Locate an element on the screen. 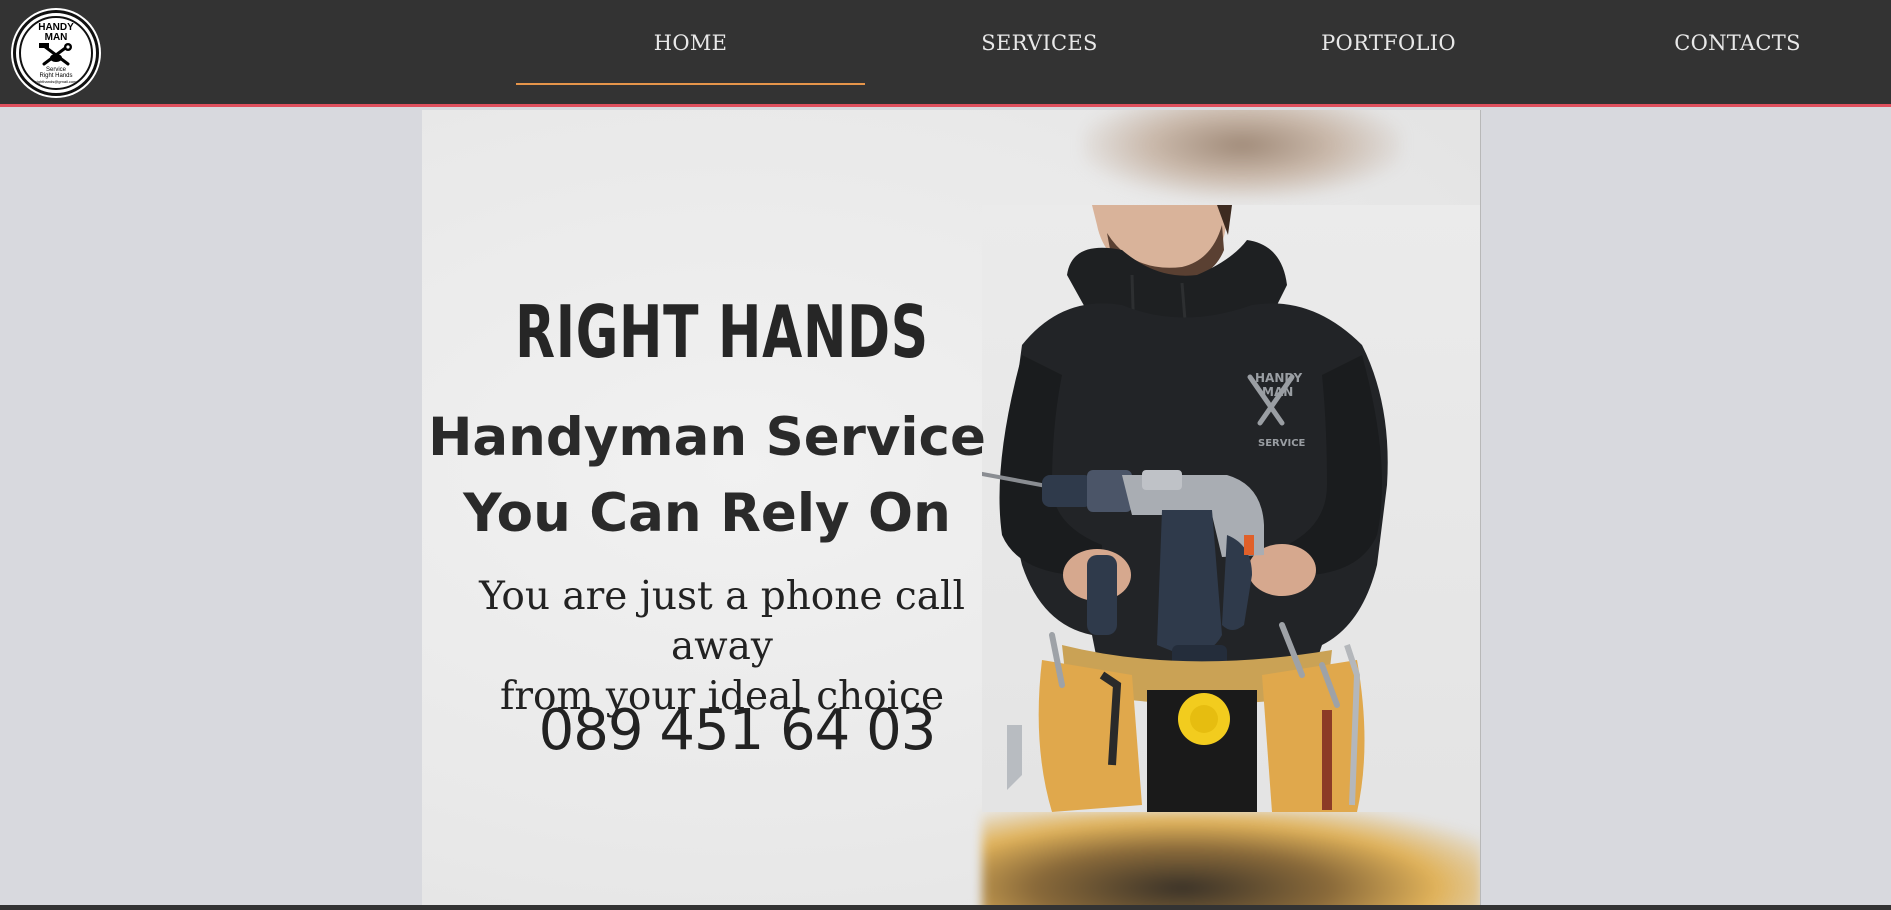 The height and width of the screenshot is (910, 1891). nav-item-portfolio: PORTFOLIO is located at coordinates (1388, 42).